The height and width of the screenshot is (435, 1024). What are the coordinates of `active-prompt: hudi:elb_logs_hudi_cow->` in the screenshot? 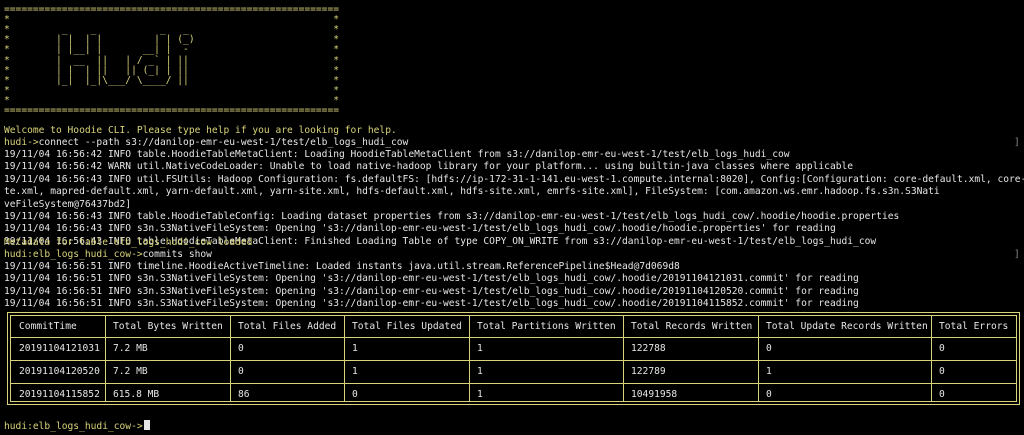 It's located at (77, 426).